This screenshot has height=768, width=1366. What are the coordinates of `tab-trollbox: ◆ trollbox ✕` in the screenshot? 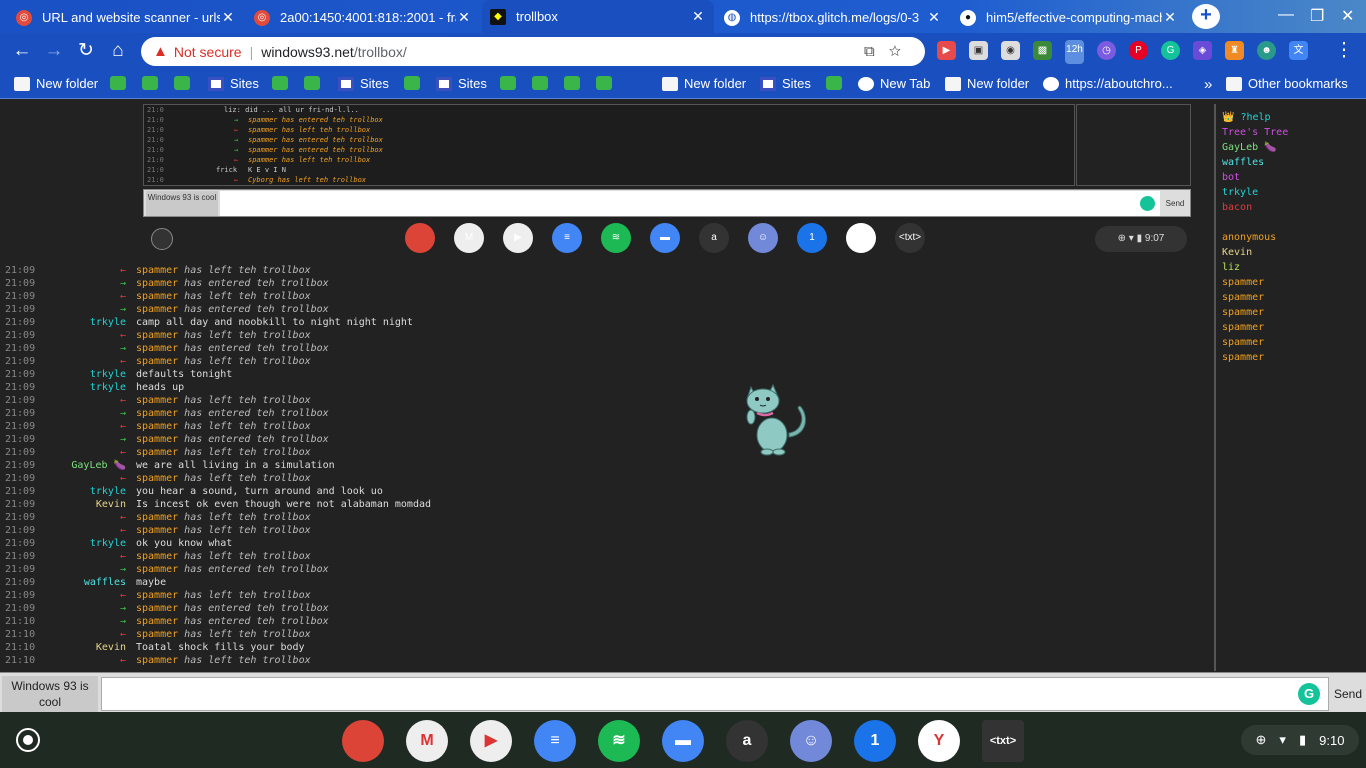 It's located at (598, 16).